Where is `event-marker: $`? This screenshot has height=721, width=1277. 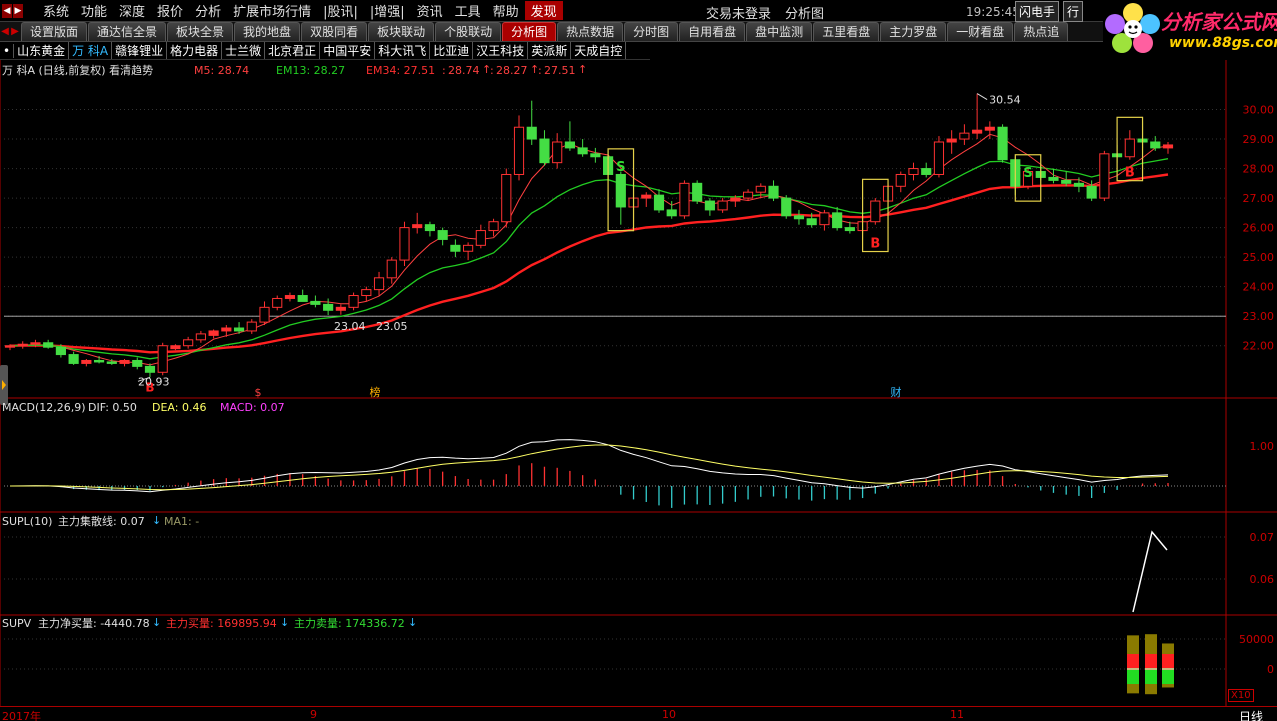
event-marker: $ is located at coordinates (258, 392).